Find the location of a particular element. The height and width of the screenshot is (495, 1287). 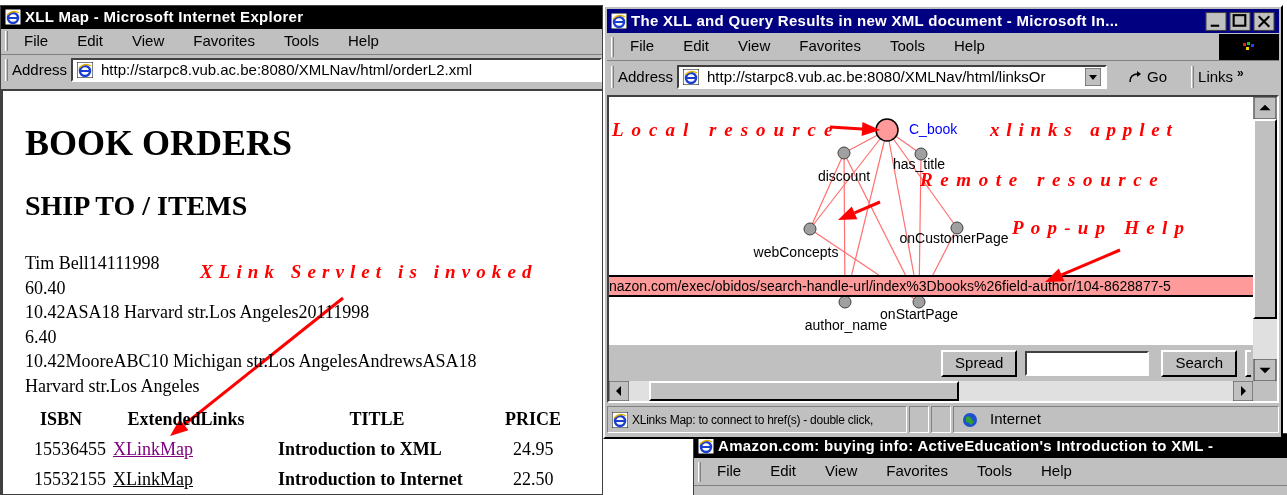

scroll-thumb is located at coordinates (804, 391).